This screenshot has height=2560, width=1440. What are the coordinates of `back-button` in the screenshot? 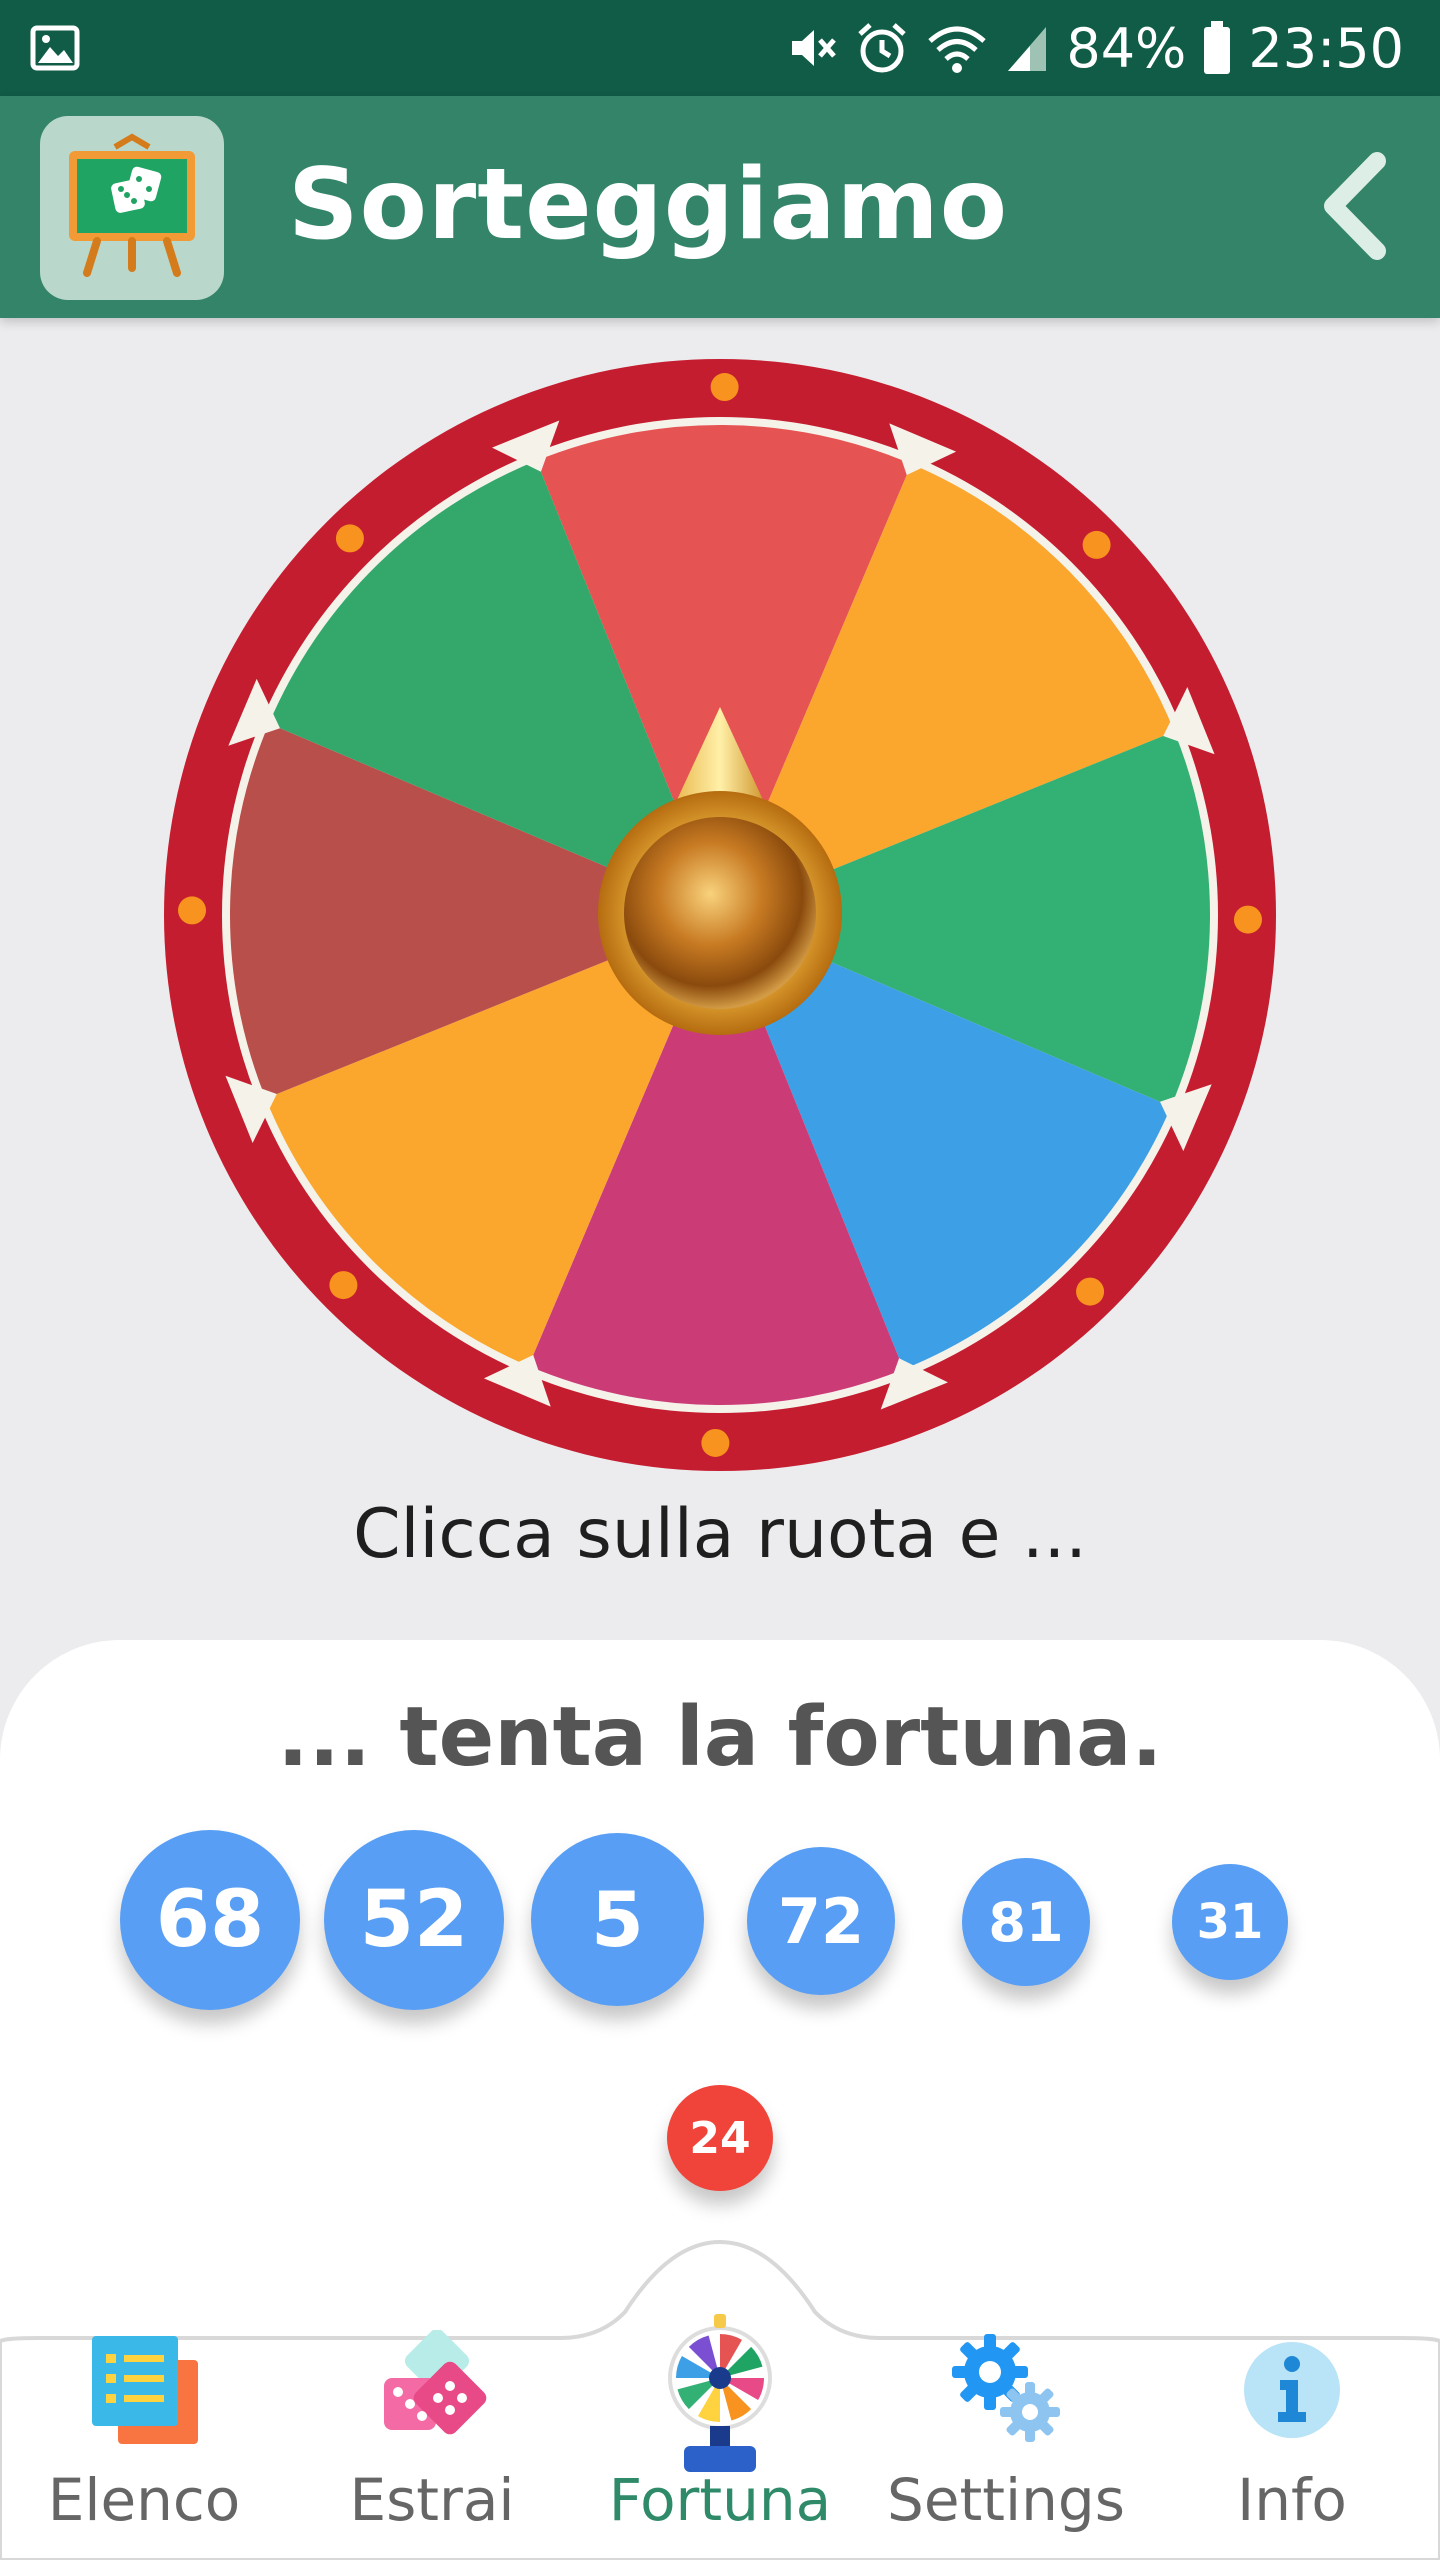 It's located at (1355, 206).